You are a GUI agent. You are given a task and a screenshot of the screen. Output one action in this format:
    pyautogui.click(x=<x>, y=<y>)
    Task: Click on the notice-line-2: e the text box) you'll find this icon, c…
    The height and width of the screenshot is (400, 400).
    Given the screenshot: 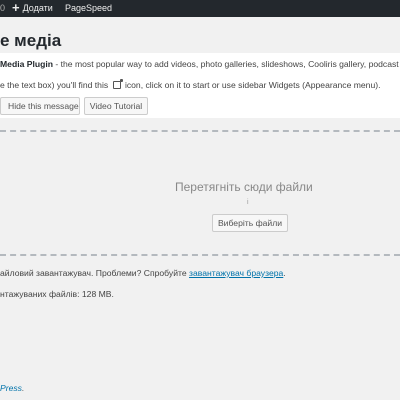 What is the action you would take?
    pyautogui.click(x=190, y=84)
    